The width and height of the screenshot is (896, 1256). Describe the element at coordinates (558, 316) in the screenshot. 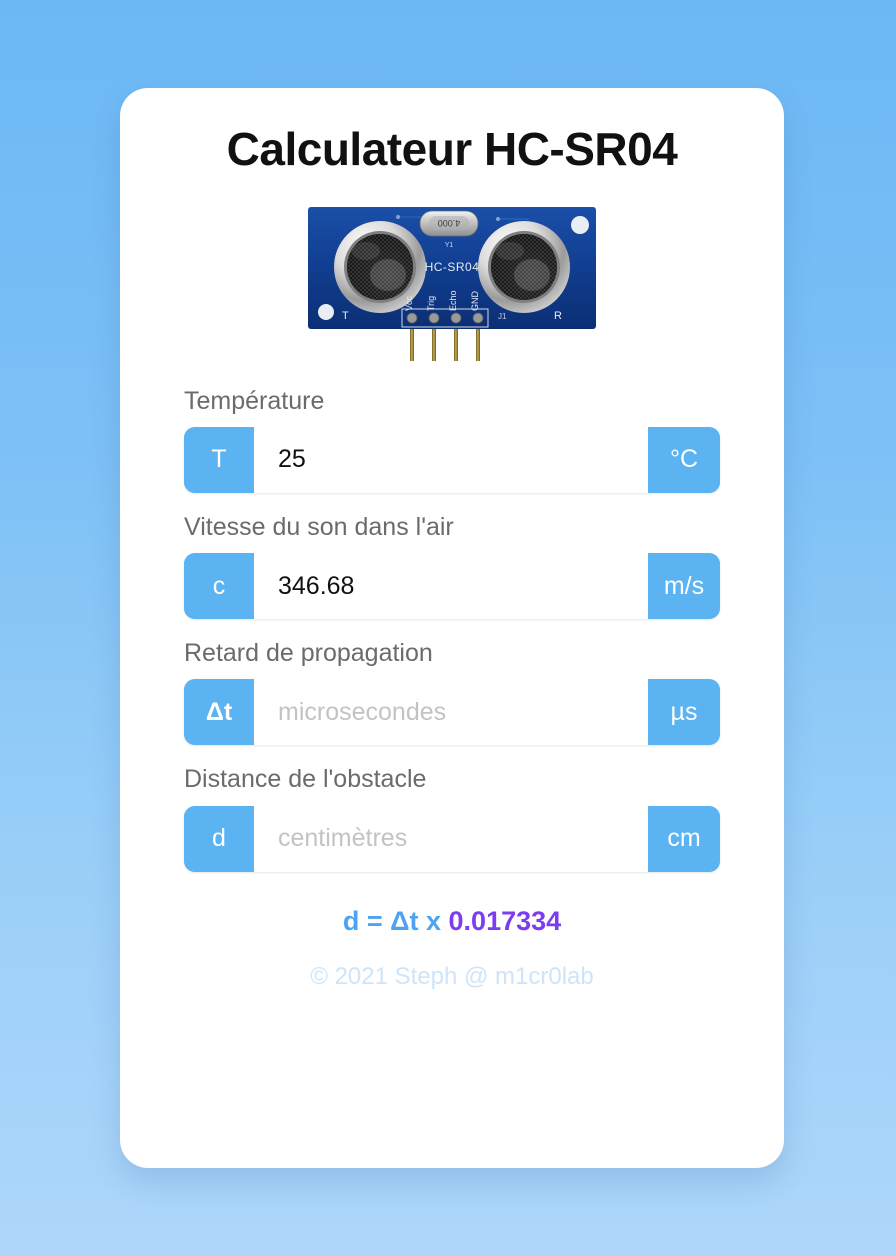

I see `receiver-mark: R` at that location.